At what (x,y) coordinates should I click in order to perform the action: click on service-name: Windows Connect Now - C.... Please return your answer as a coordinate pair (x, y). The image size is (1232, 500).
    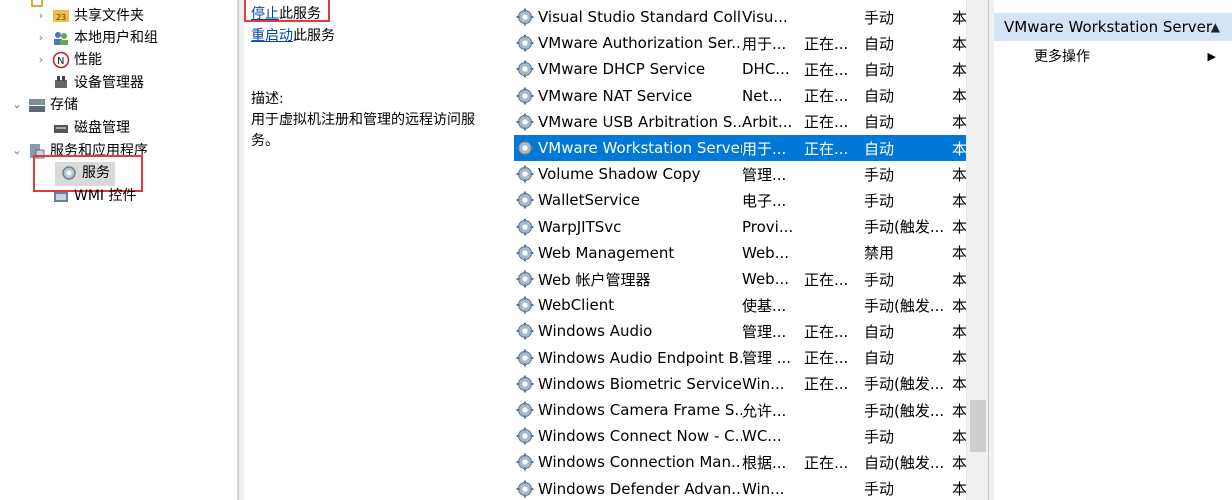
    Looking at the image, I should click on (640, 436).